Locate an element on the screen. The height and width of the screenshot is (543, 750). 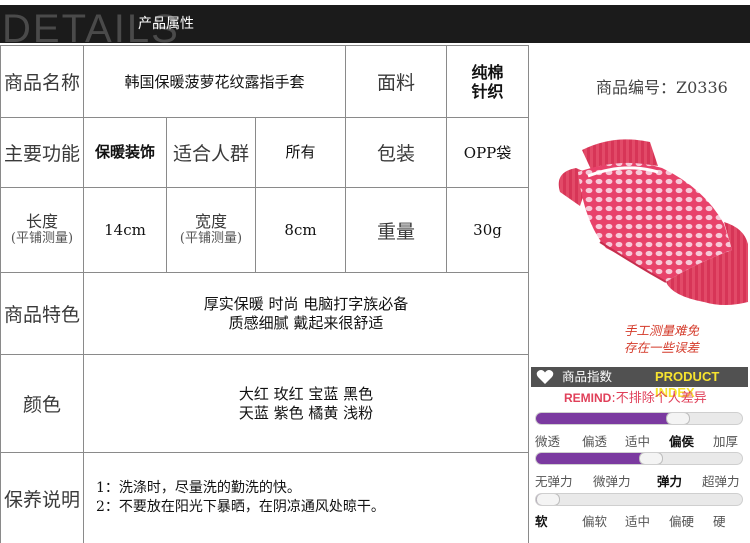
fabric-value: 纯棉 针织 is located at coordinates (488, 81).